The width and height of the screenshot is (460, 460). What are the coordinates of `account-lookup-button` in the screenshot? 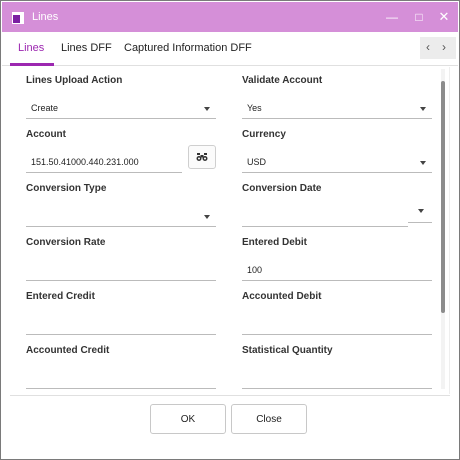 It's located at (202, 157).